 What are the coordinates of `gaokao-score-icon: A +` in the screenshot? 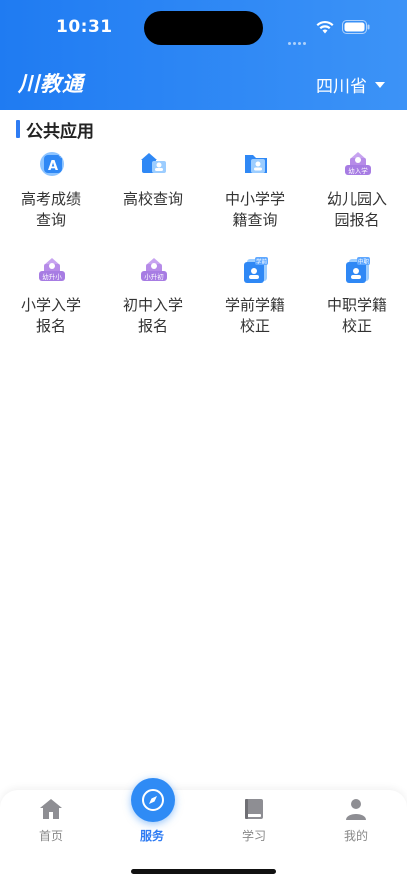 It's located at (52, 164).